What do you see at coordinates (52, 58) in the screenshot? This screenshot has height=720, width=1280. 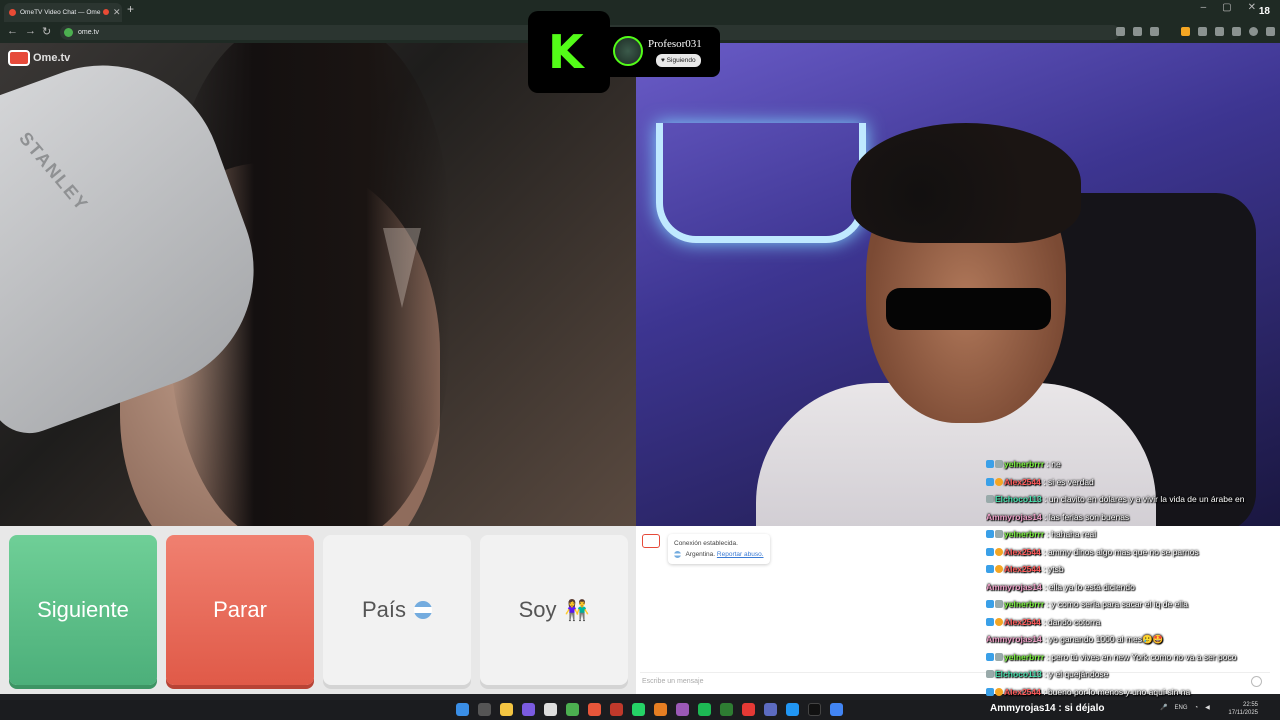 I see `ometv-logo-text: Ome.tv` at bounding box center [52, 58].